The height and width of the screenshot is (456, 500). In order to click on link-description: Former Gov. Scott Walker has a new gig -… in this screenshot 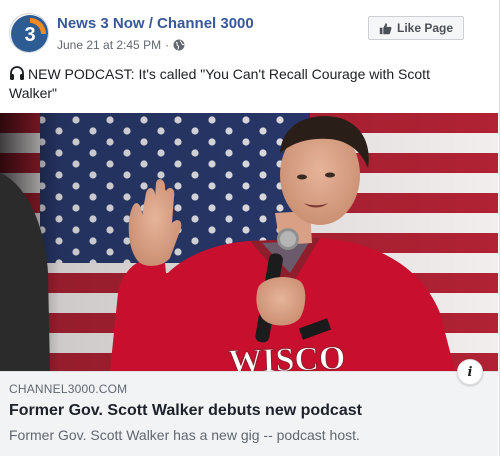, I will do `click(184, 435)`.